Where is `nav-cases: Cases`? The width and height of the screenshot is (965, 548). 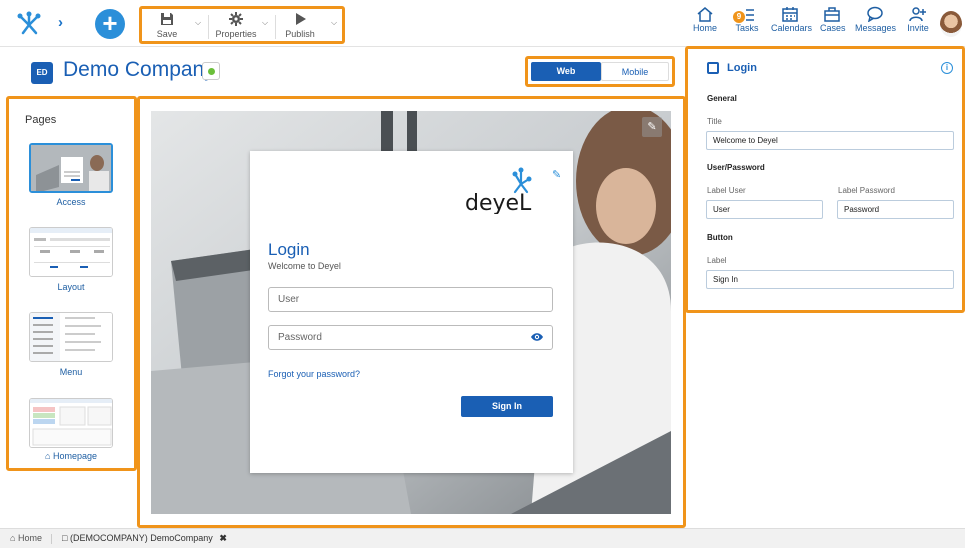 nav-cases: Cases is located at coordinates (833, 19).